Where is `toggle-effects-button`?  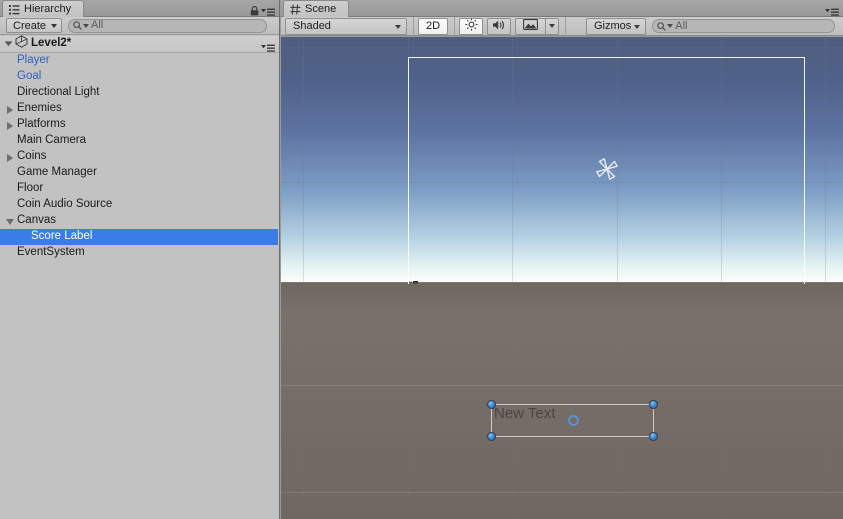
toggle-effects-button is located at coordinates (530, 26).